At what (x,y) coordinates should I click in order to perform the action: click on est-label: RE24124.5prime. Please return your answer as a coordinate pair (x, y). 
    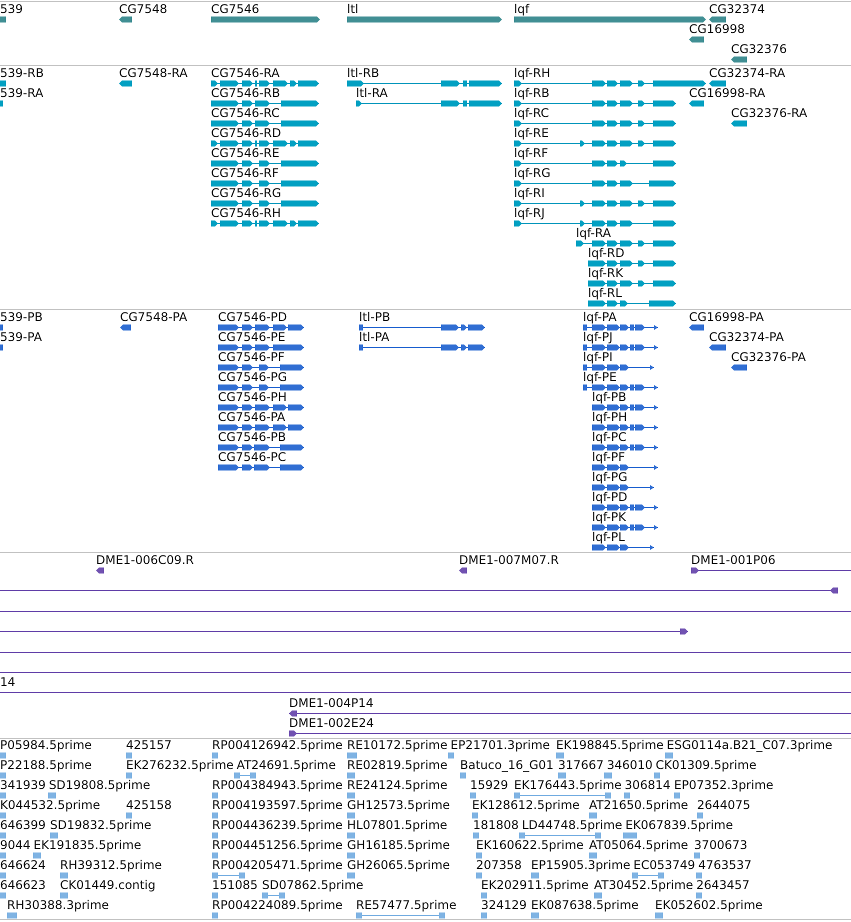
    Looking at the image, I should click on (397, 785).